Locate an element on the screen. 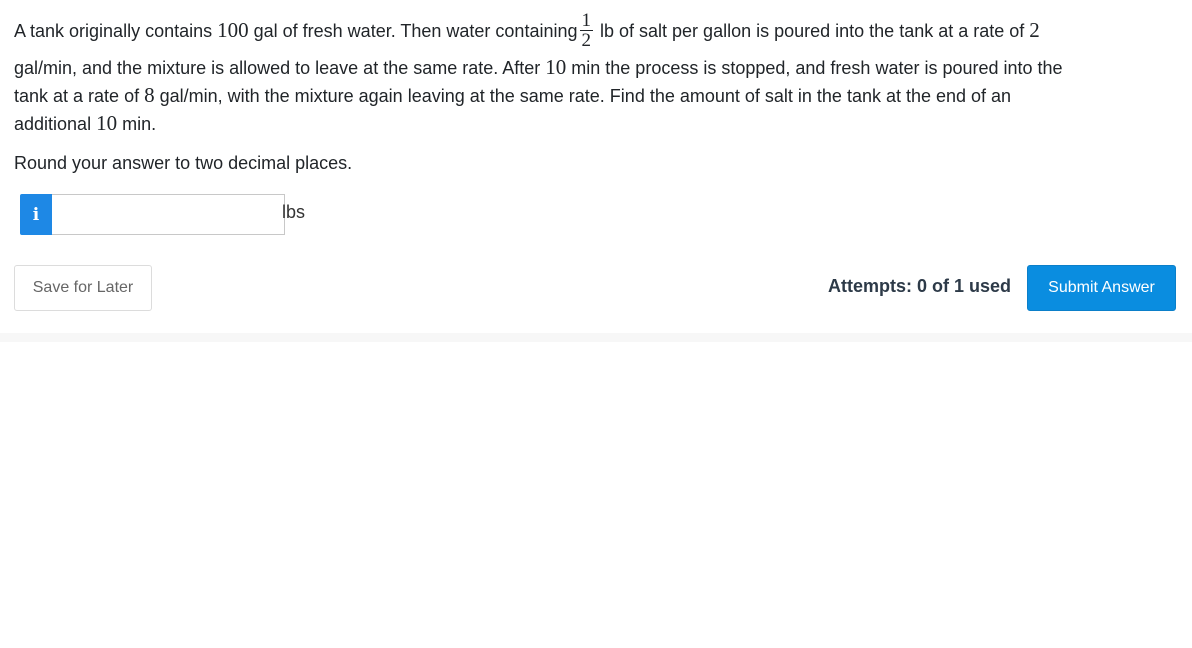  question-fragment: additional is located at coordinates (55, 124).